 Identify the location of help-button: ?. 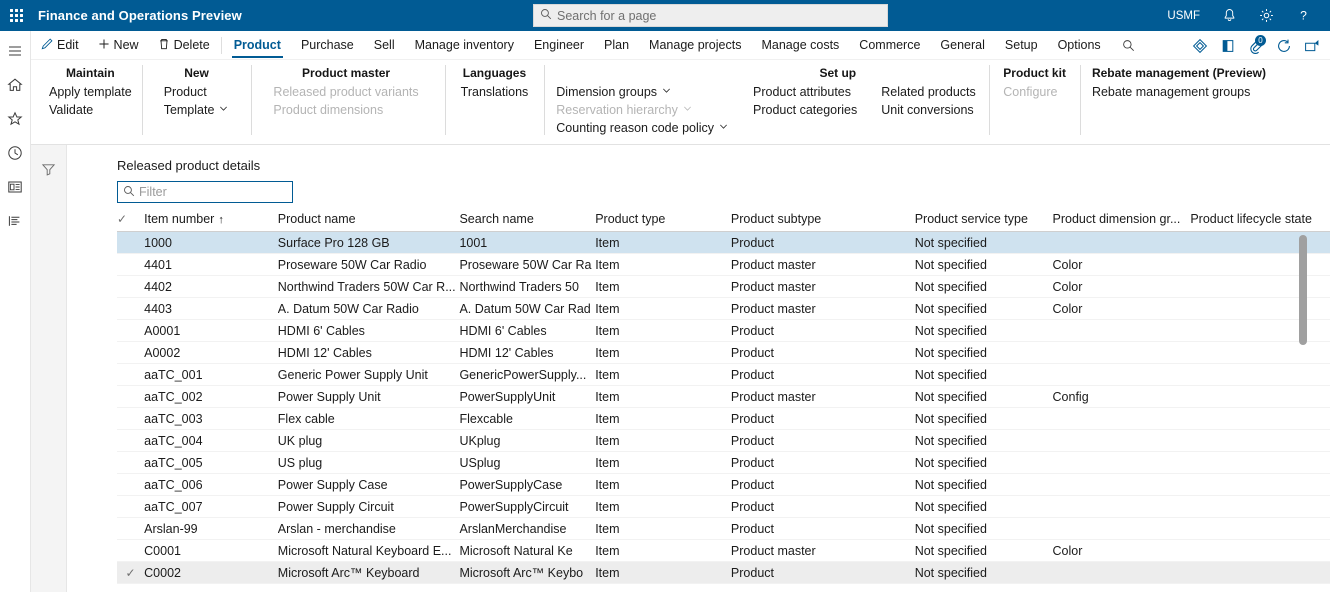
(1303, 15).